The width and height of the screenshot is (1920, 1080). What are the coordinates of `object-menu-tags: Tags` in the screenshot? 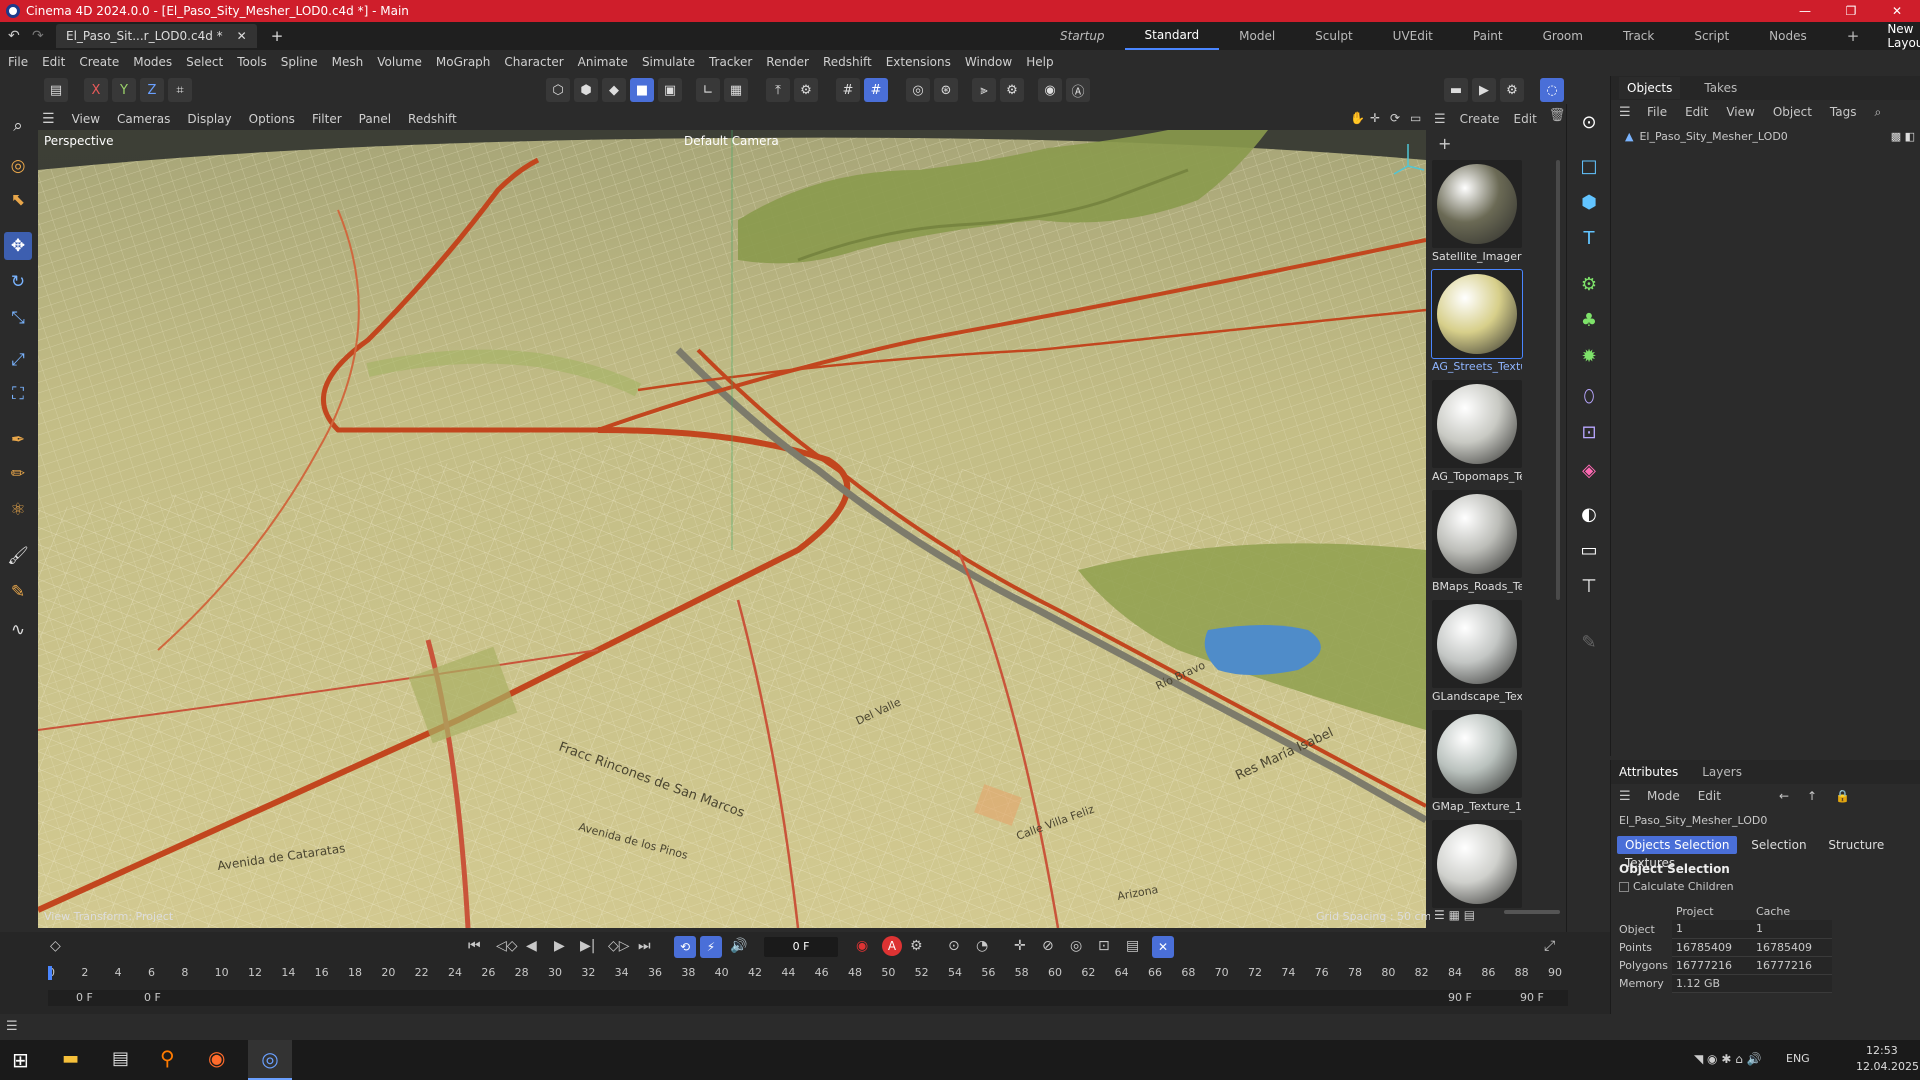 It's located at (1843, 112).